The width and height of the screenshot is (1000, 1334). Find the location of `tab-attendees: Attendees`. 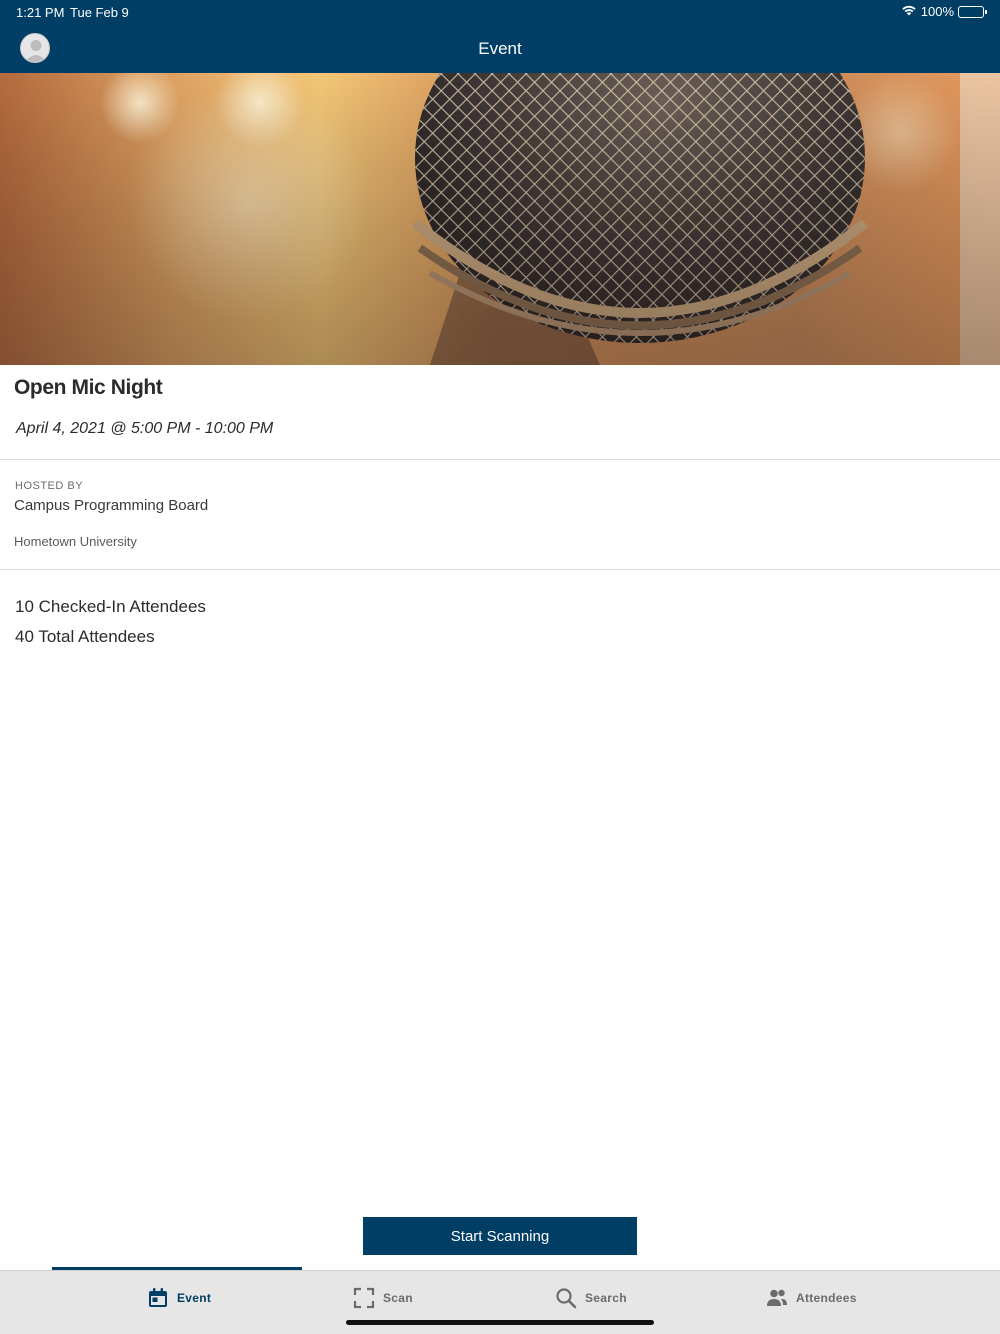

tab-attendees: Attendees is located at coordinates (811, 1298).